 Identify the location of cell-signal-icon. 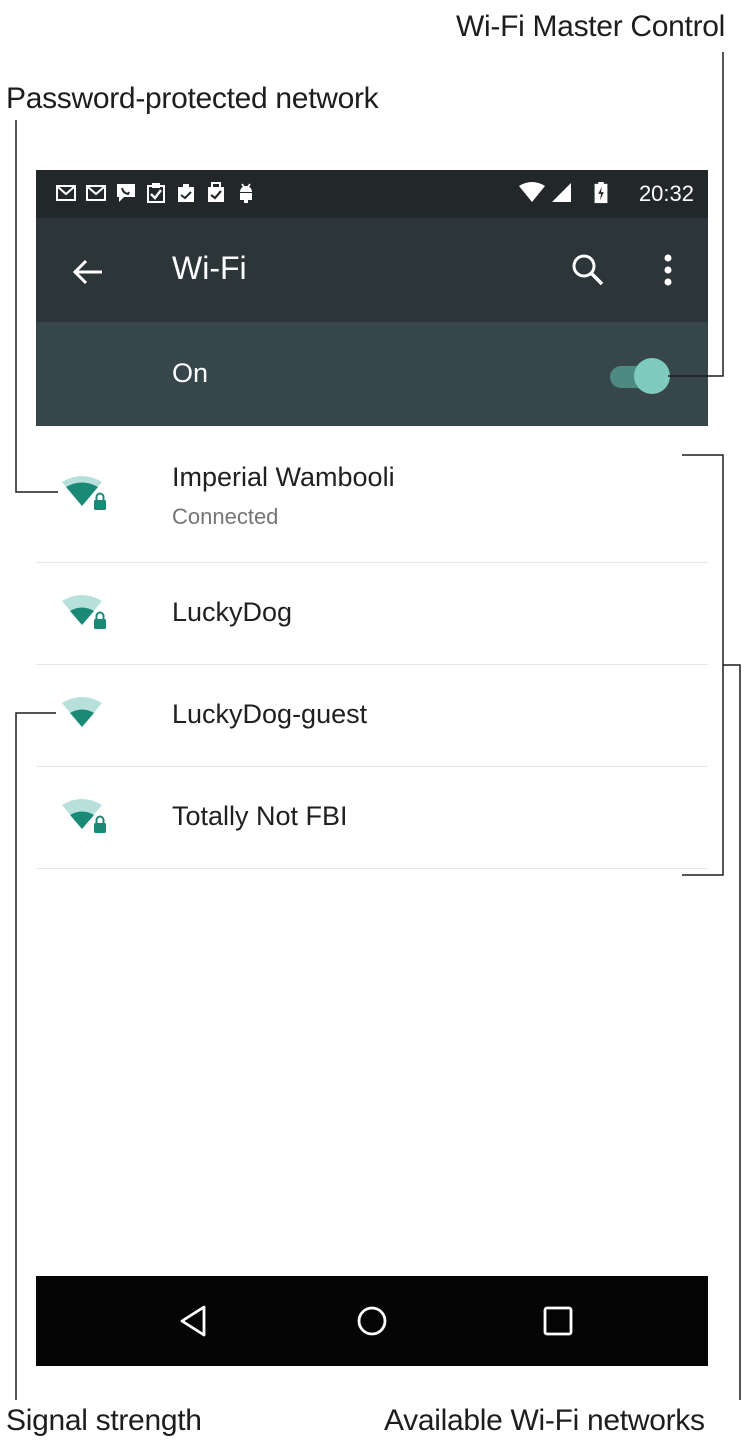
(561, 192).